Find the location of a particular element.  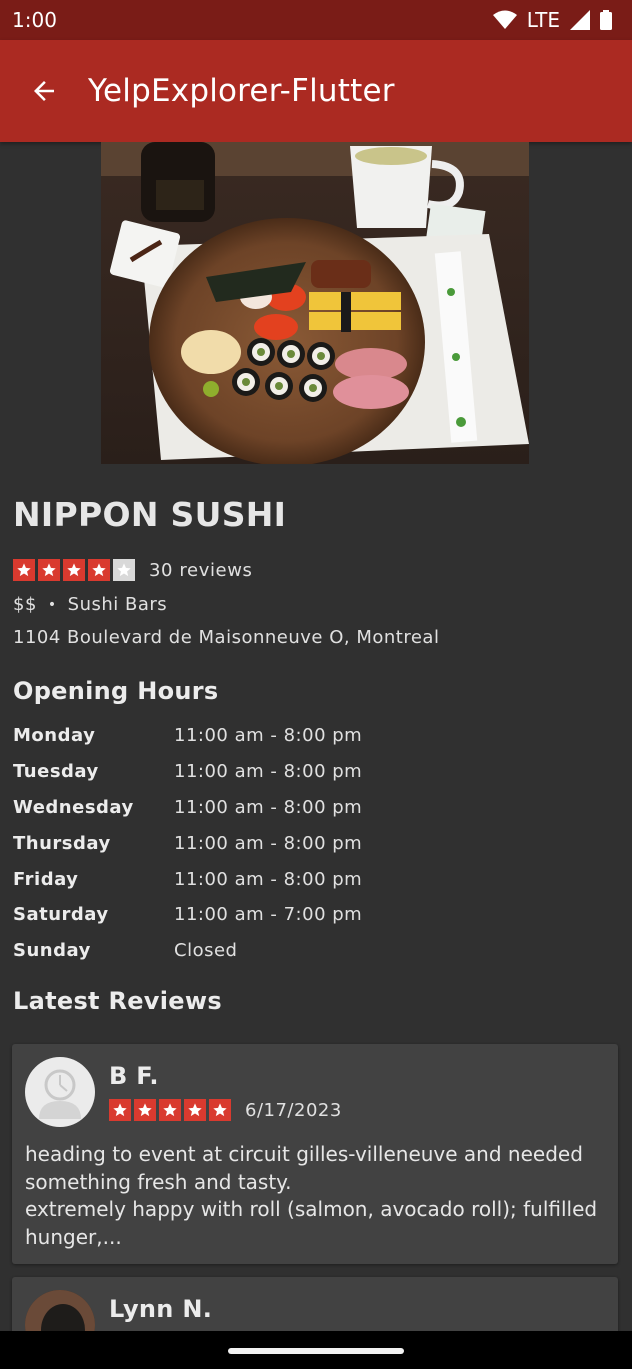

status-time: 1:00 is located at coordinates (34, 20).